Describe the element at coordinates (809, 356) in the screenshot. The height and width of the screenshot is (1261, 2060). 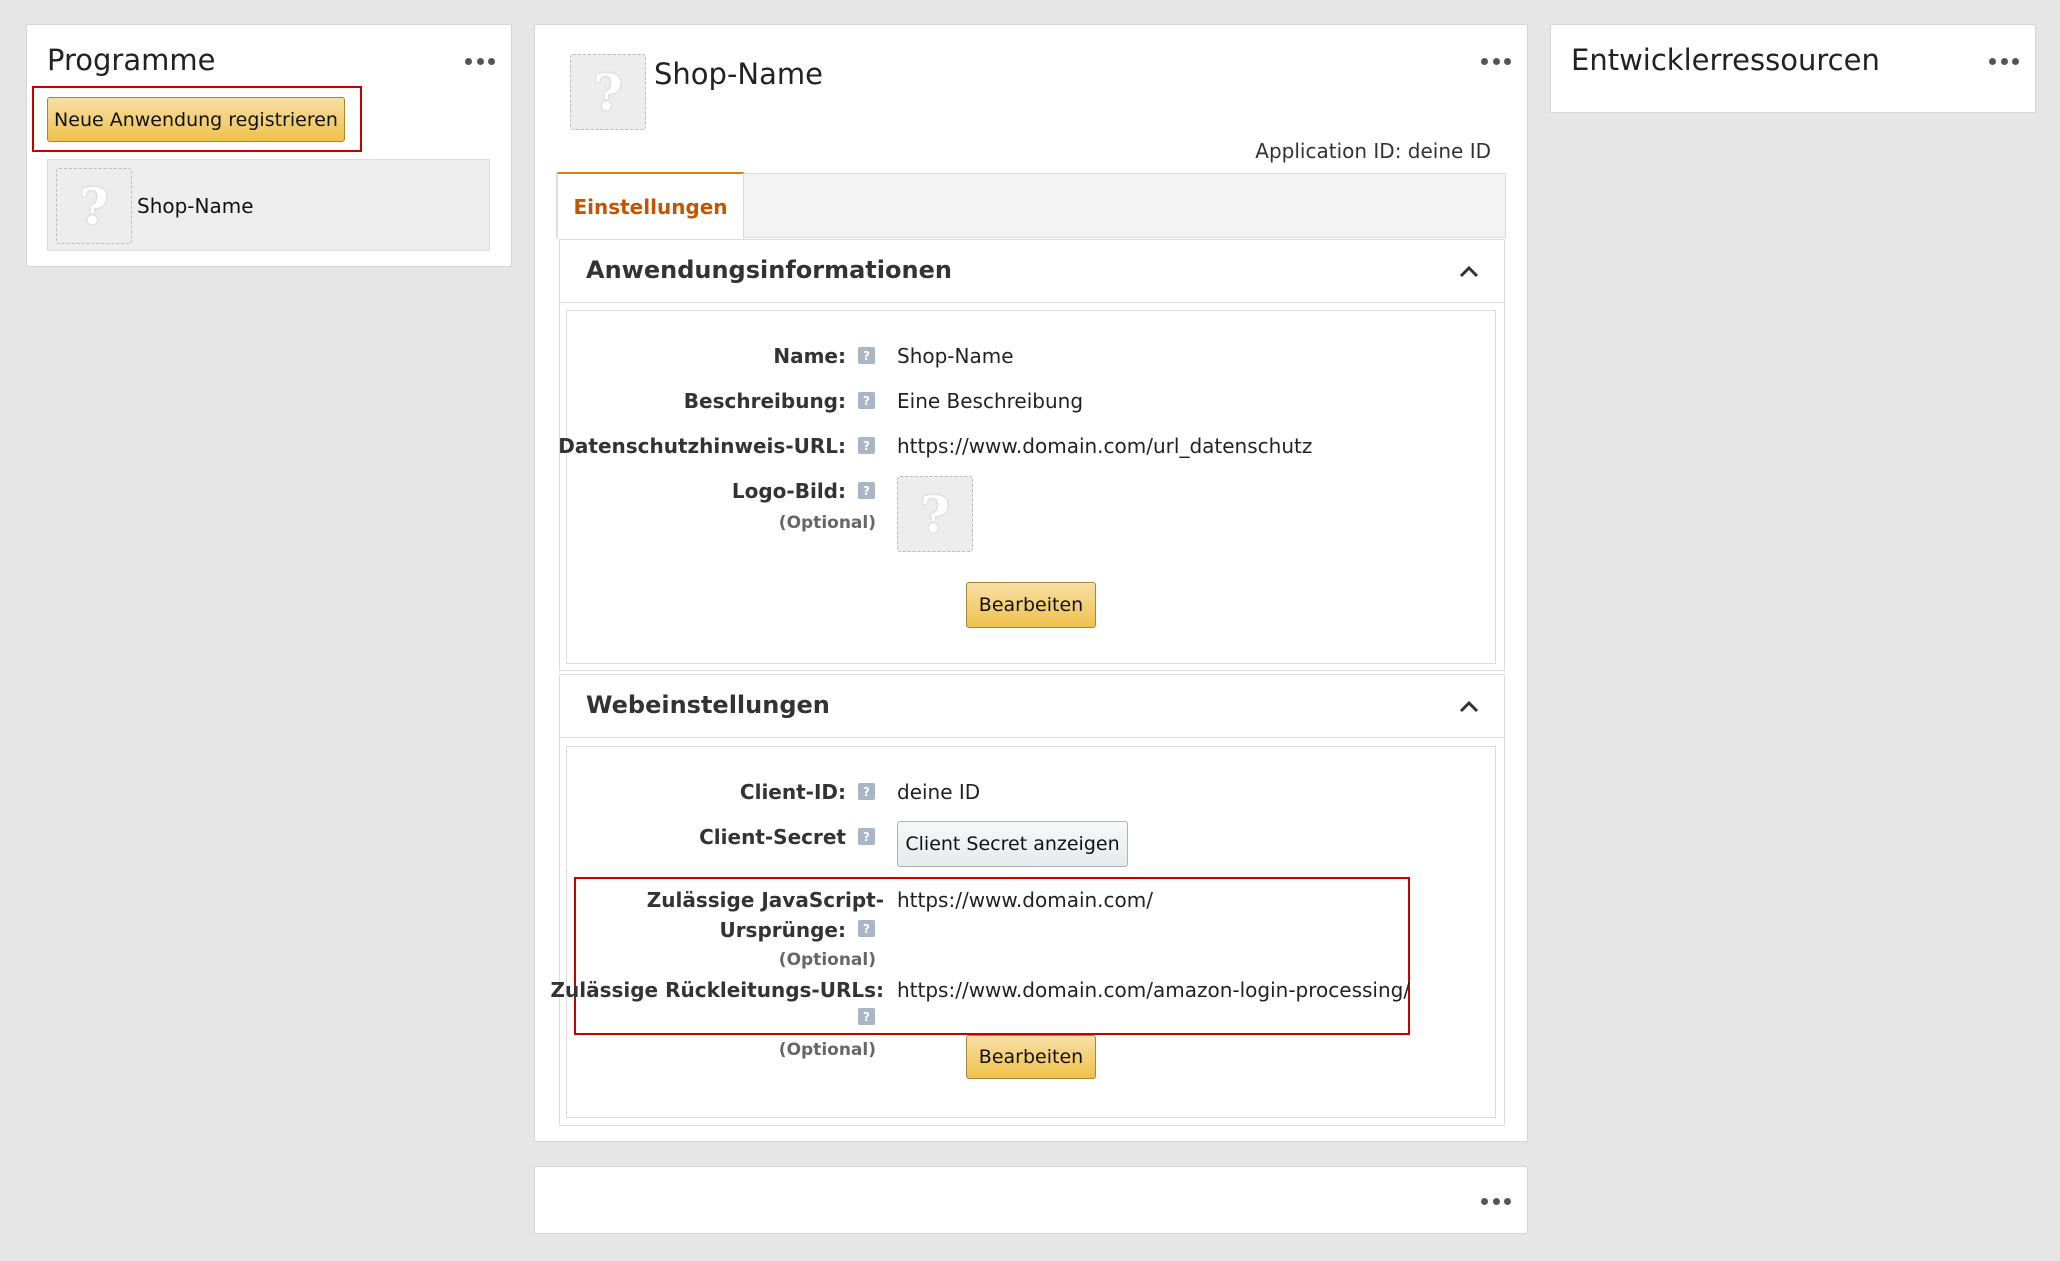
I see `name-label: Name:` at that location.